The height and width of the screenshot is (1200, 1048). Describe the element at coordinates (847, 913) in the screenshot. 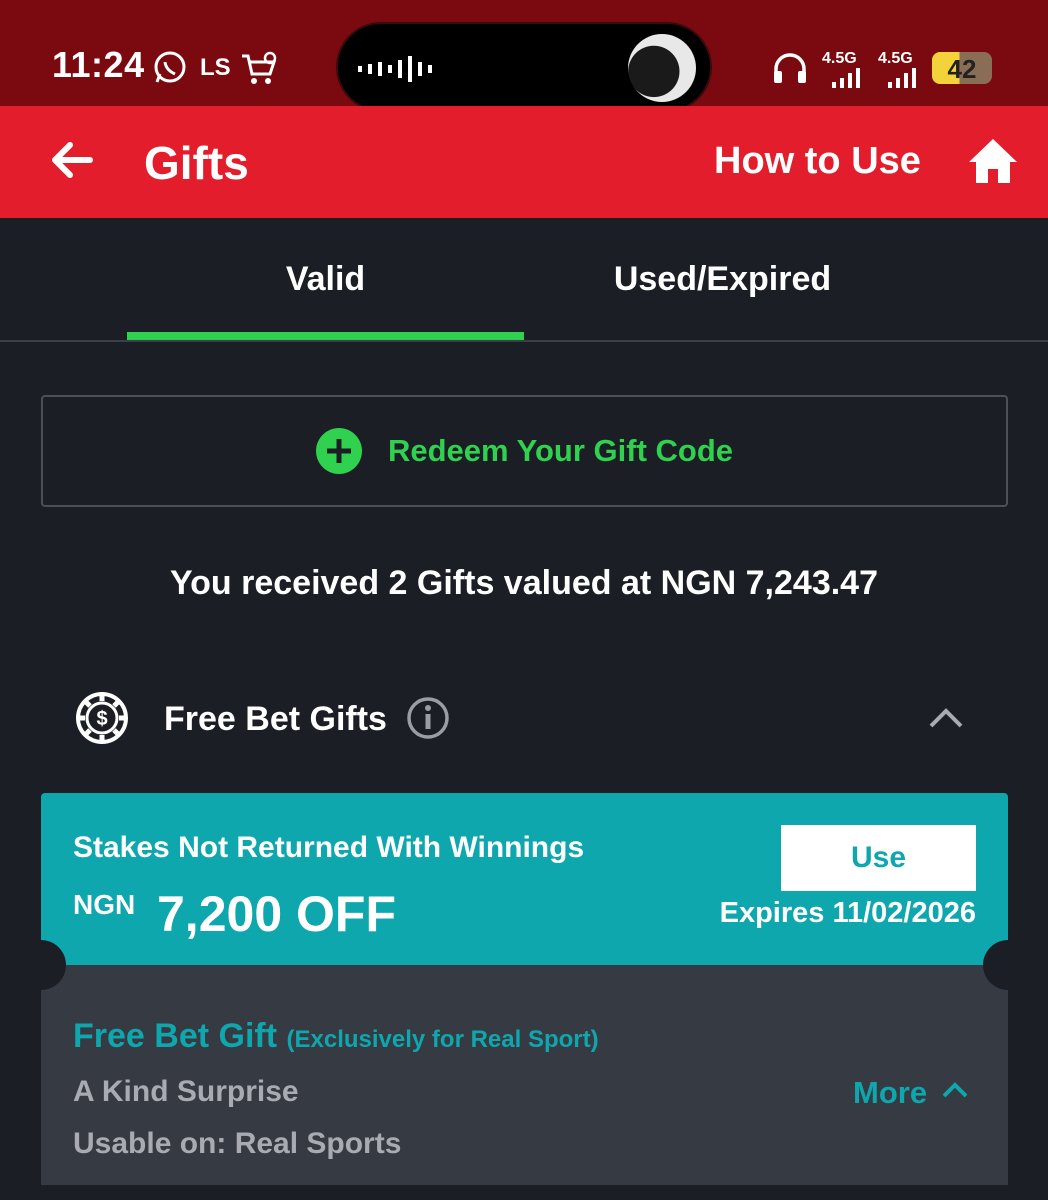

I see `gift-expiry: Expires 11/02/2026` at that location.